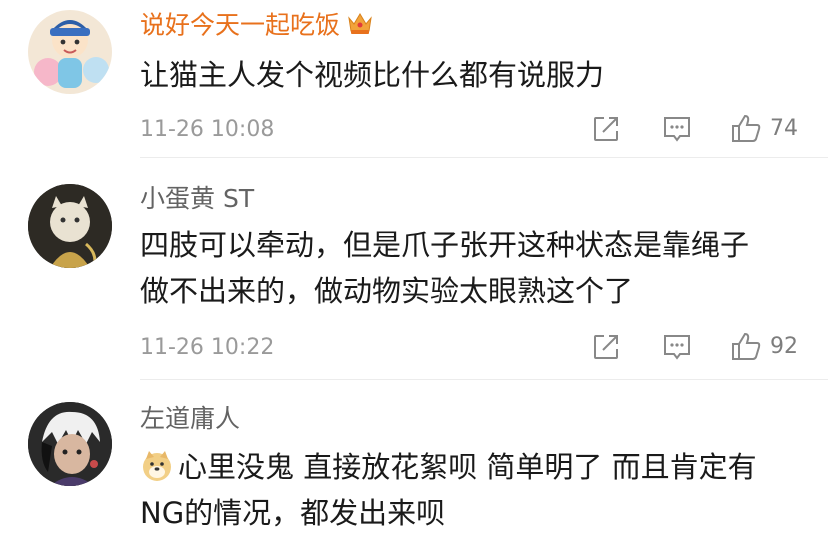  I want to click on comment-line: 四肢可以牵动，但是爪子张开这种状态是靠绳子, so click(445, 245).